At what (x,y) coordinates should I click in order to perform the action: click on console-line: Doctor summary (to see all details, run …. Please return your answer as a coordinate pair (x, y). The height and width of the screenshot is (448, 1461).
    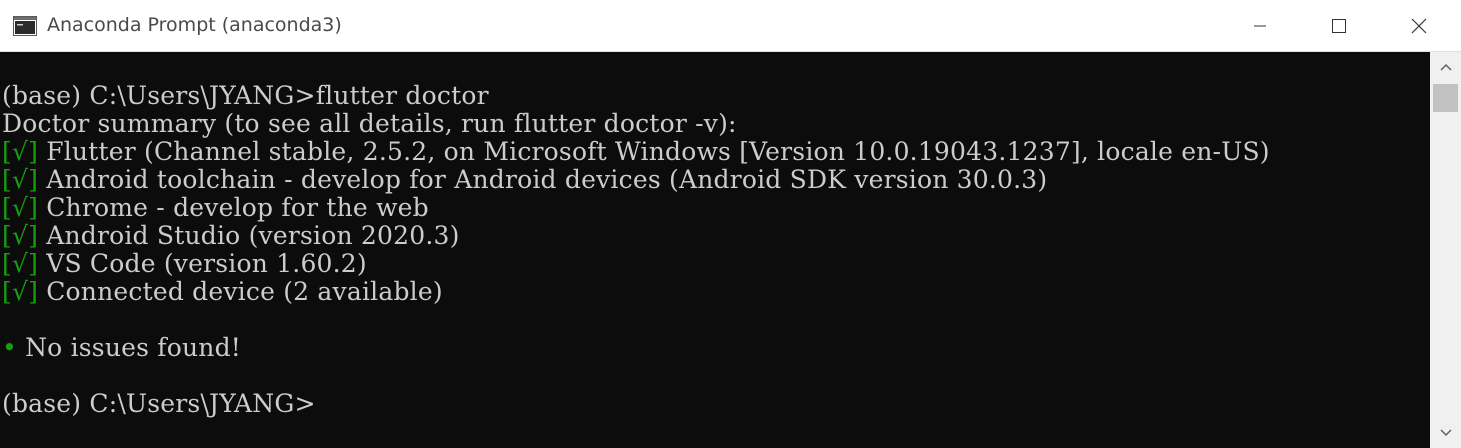
    Looking at the image, I should click on (369, 124).